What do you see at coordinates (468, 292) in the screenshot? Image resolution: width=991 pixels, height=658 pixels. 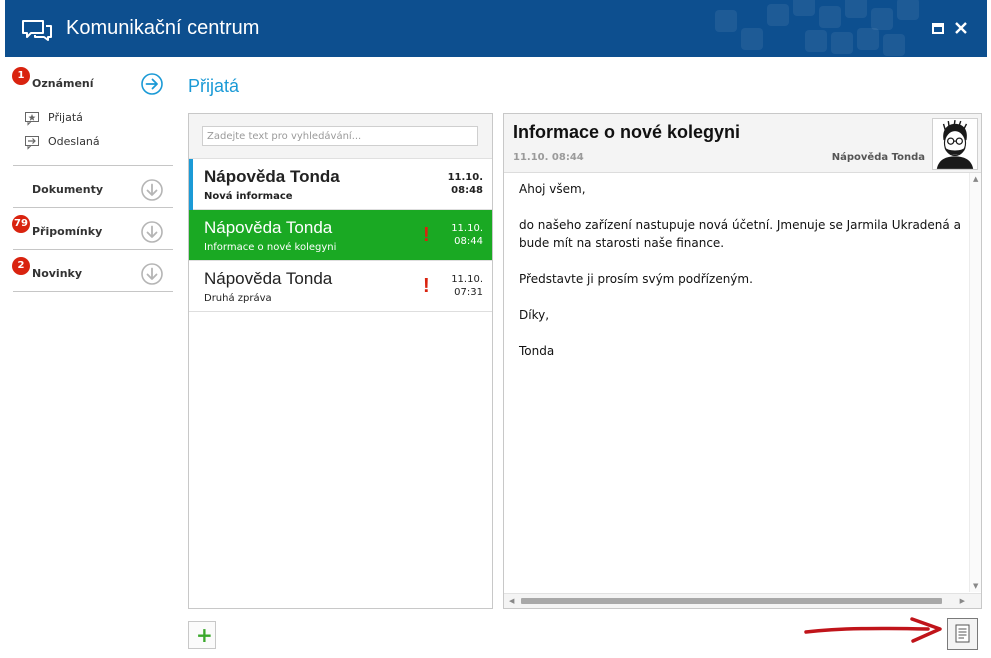 I see `message-time: 07:31` at bounding box center [468, 292].